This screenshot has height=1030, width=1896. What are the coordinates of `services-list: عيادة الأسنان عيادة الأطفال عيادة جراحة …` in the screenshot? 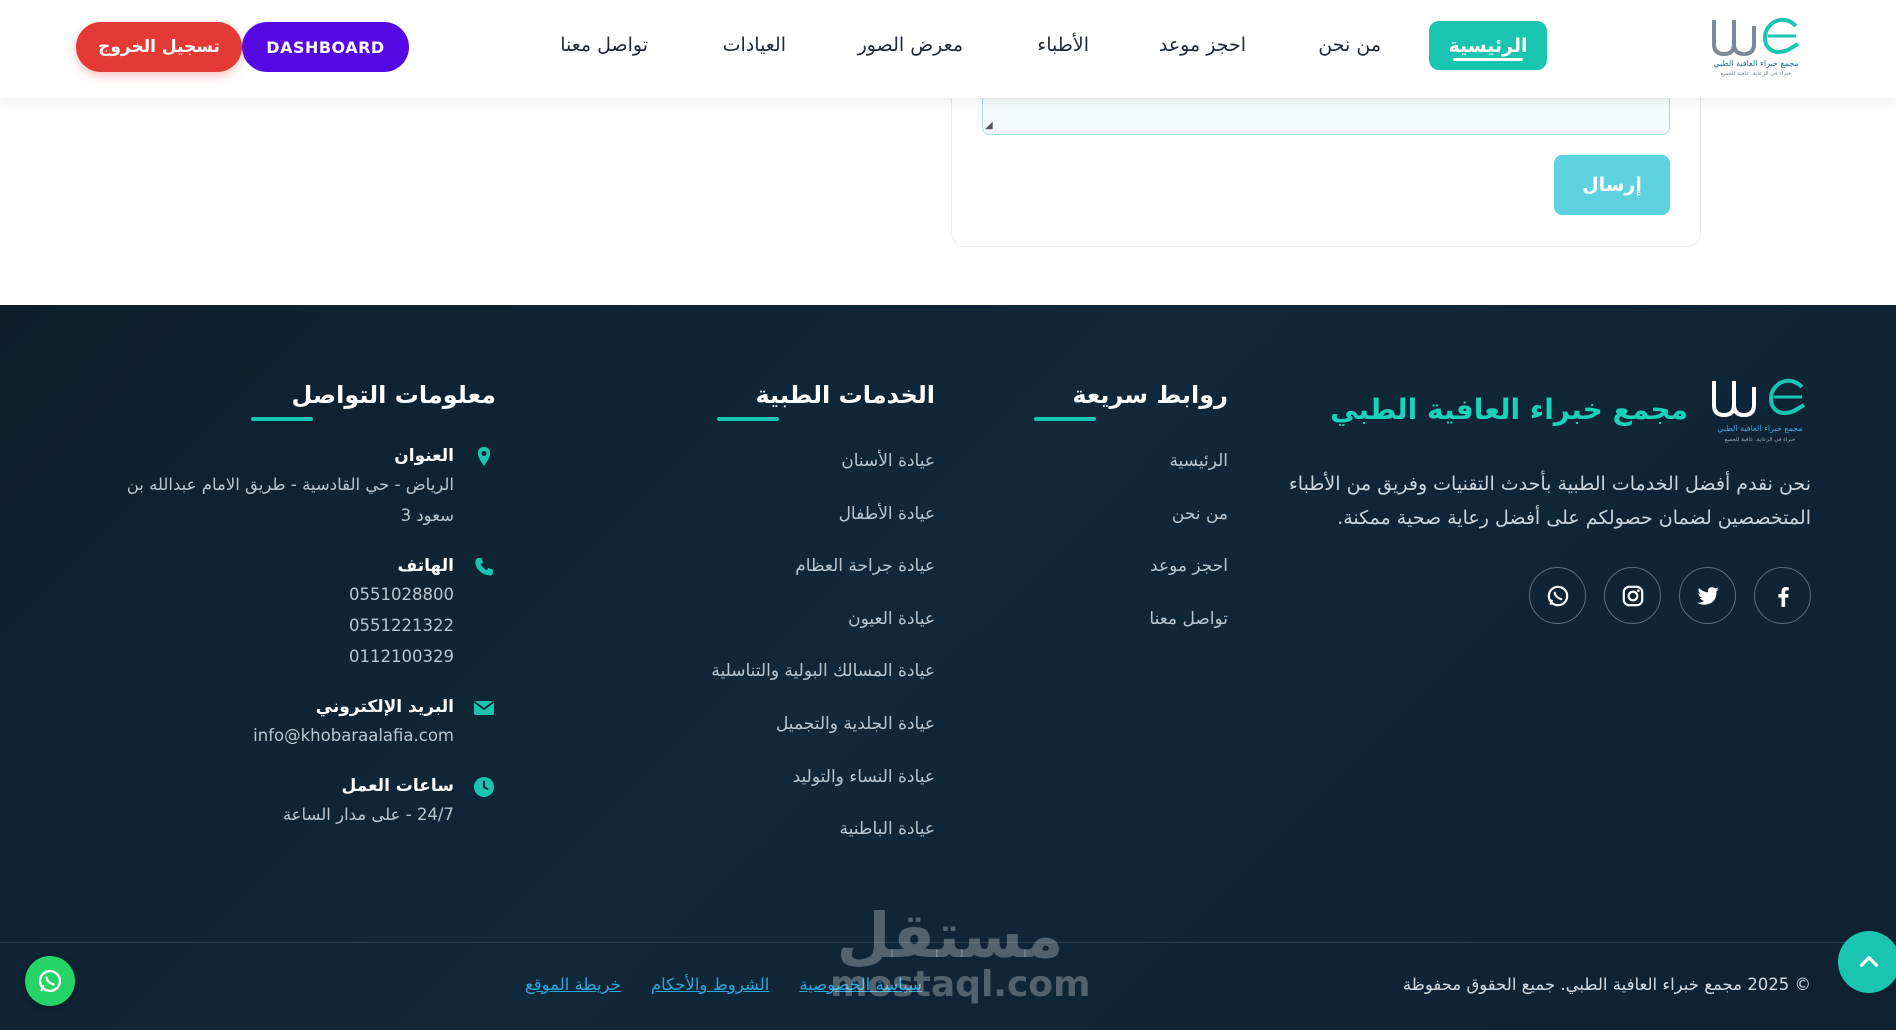 It's located at (823, 658).